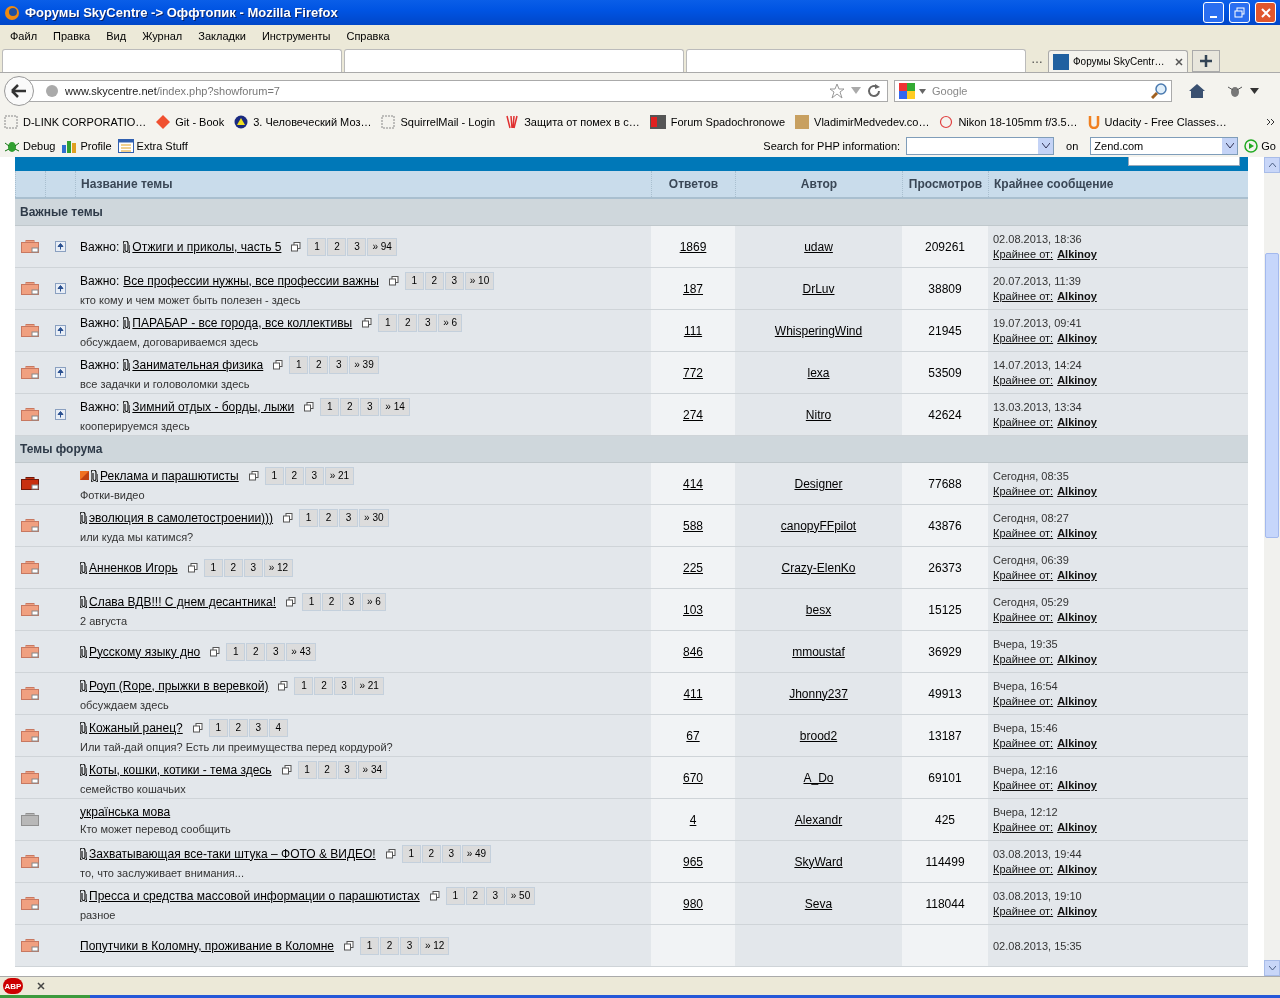  What do you see at coordinates (1033, 91) in the screenshot?
I see `search-box: Google` at bounding box center [1033, 91].